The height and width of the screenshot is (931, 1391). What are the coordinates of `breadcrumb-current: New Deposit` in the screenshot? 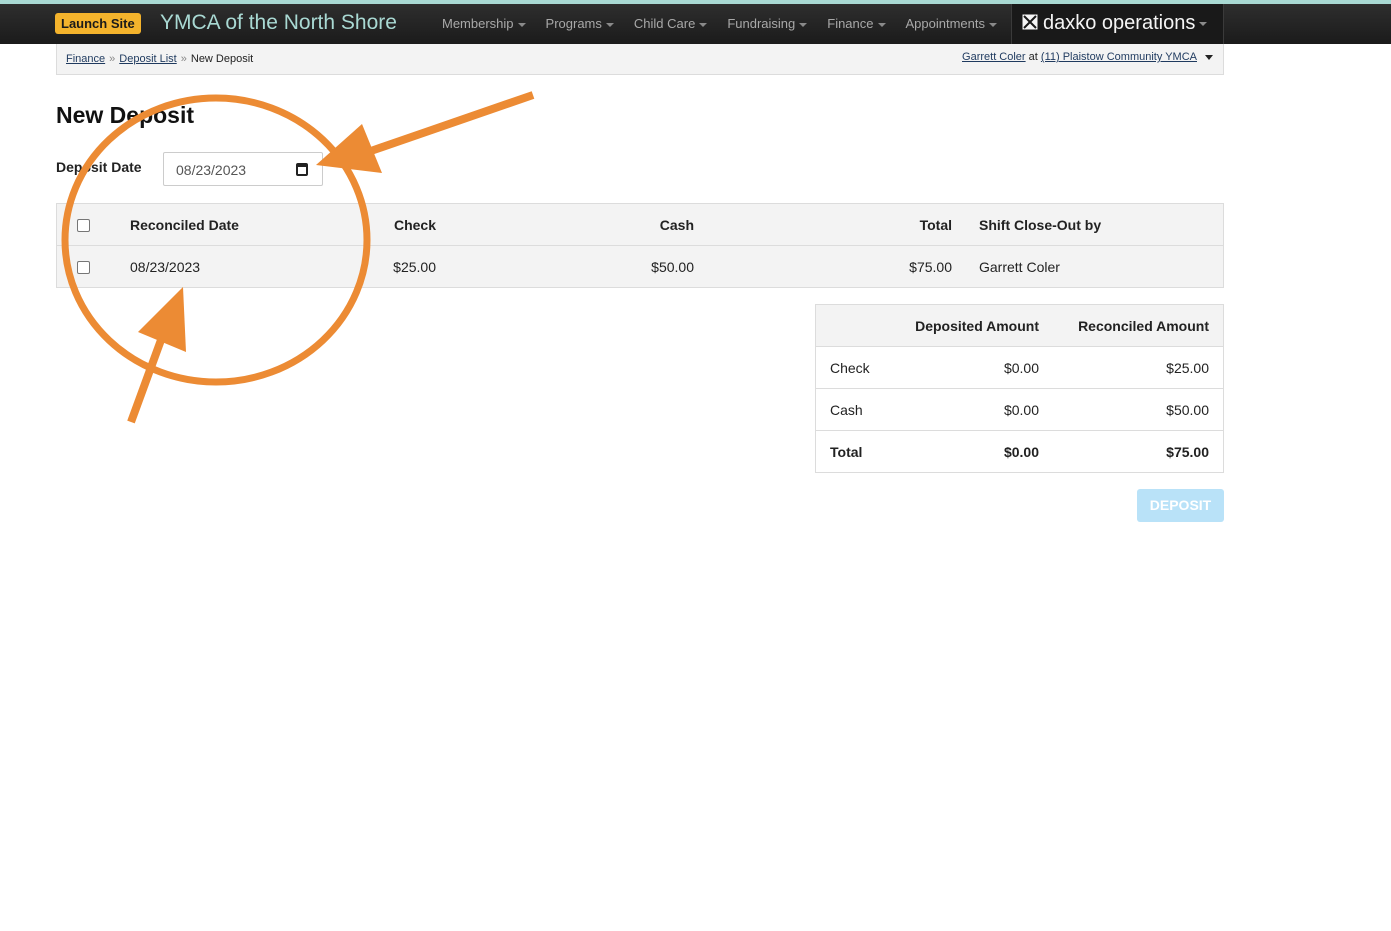 It's located at (222, 59).